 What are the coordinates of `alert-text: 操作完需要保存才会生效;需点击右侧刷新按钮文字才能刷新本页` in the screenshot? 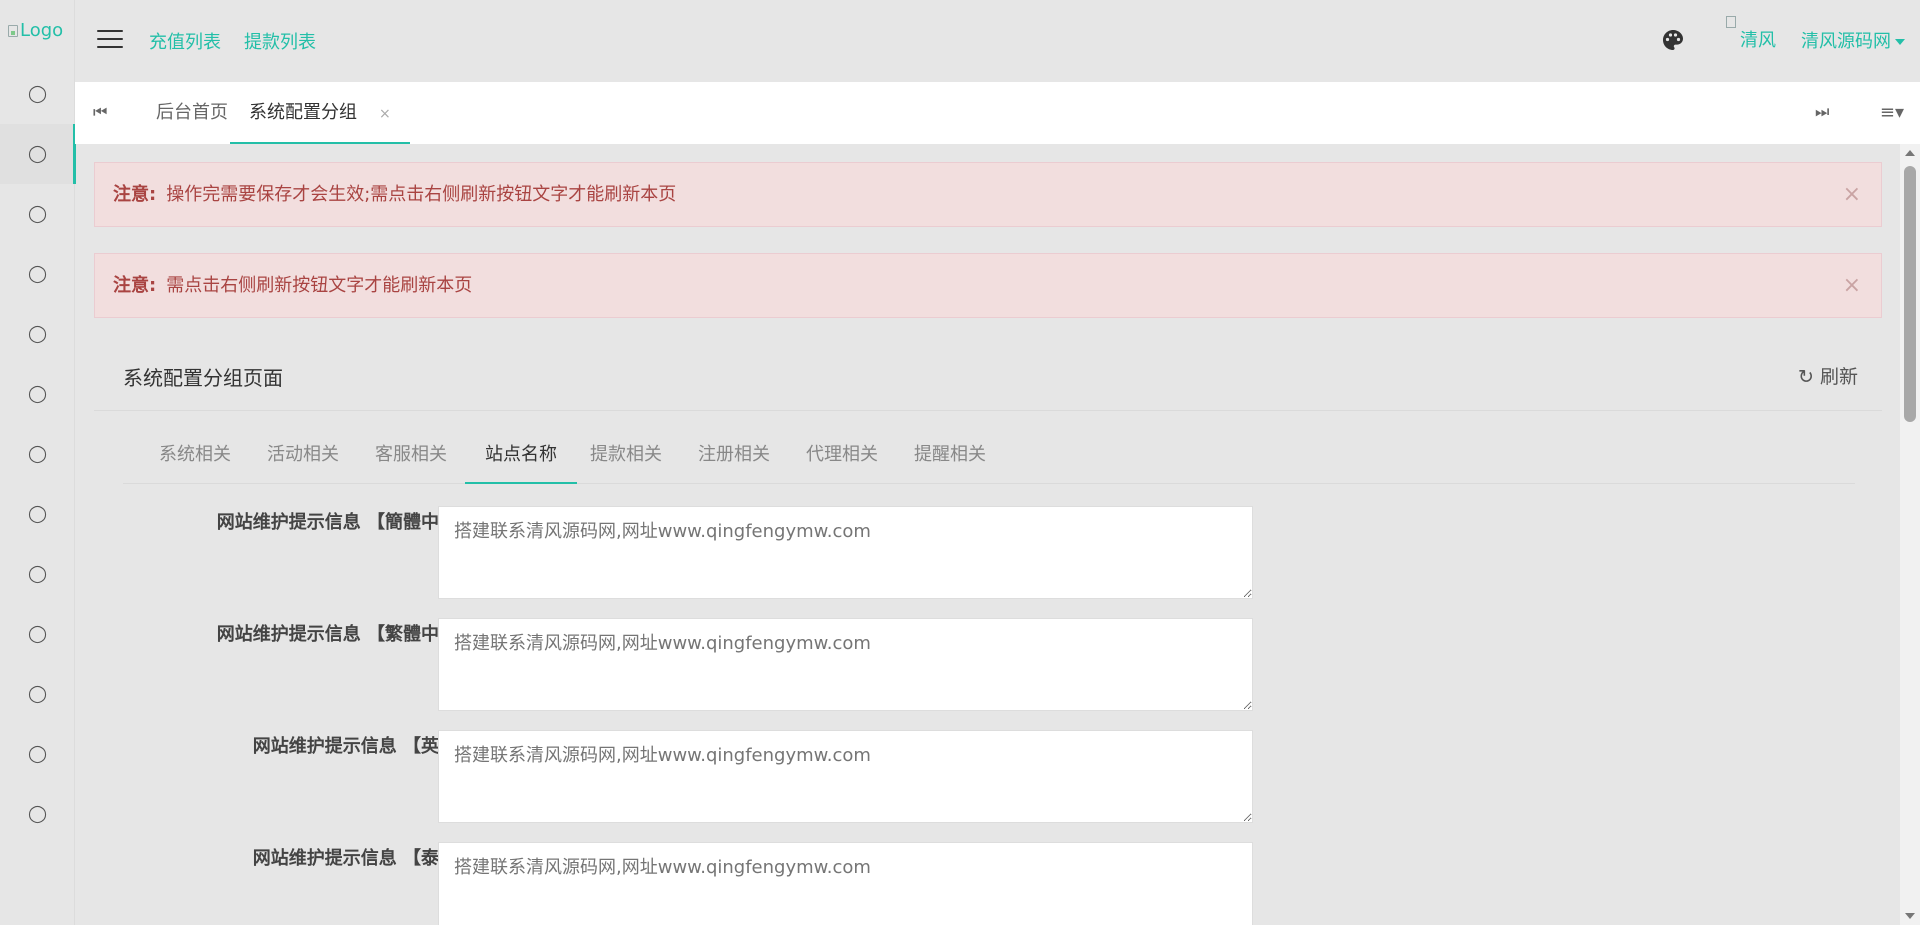 It's located at (421, 194).